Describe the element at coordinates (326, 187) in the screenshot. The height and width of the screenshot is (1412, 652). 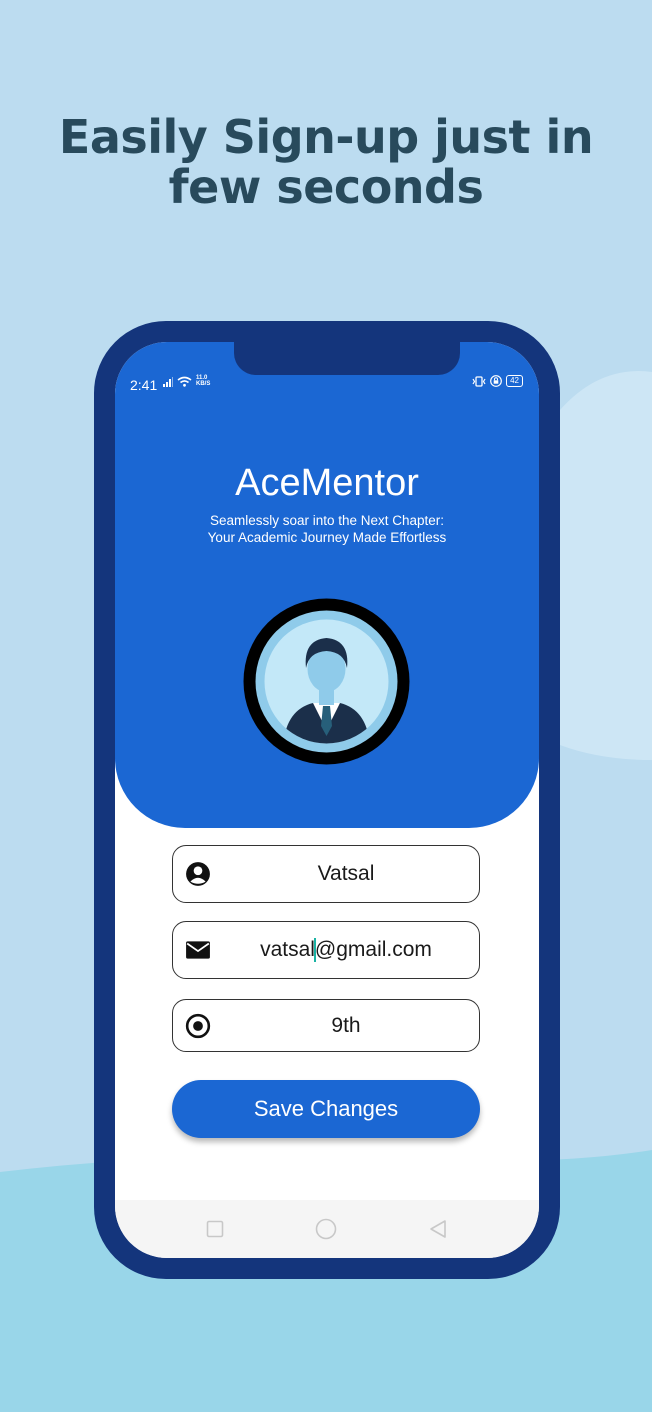
I see `headline-line-2: few seconds` at that location.